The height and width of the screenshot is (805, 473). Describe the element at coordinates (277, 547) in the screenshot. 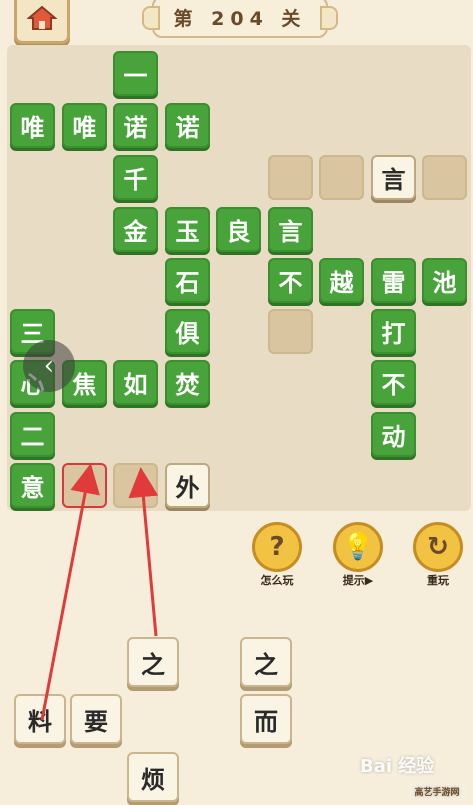

I see `question-icon: ?` at that location.